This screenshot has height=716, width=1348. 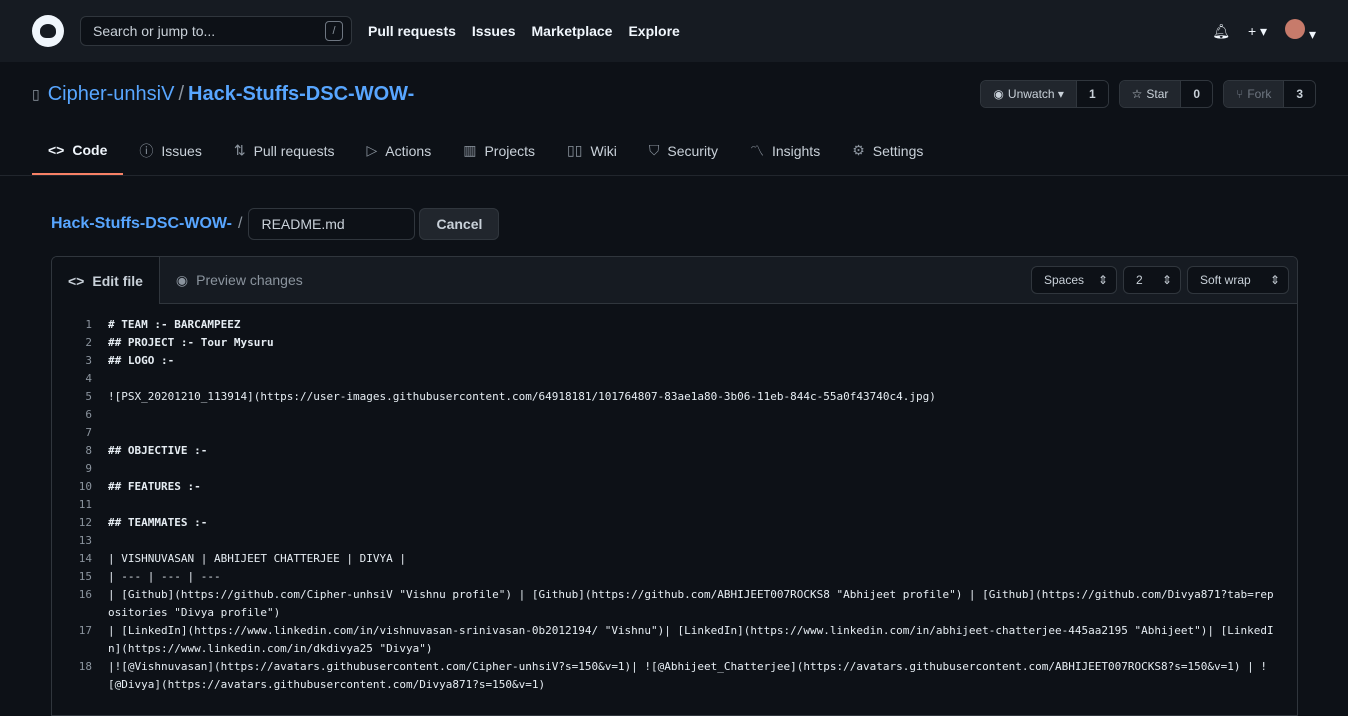 I want to click on repo-icon: ▯, so click(x=36, y=93).